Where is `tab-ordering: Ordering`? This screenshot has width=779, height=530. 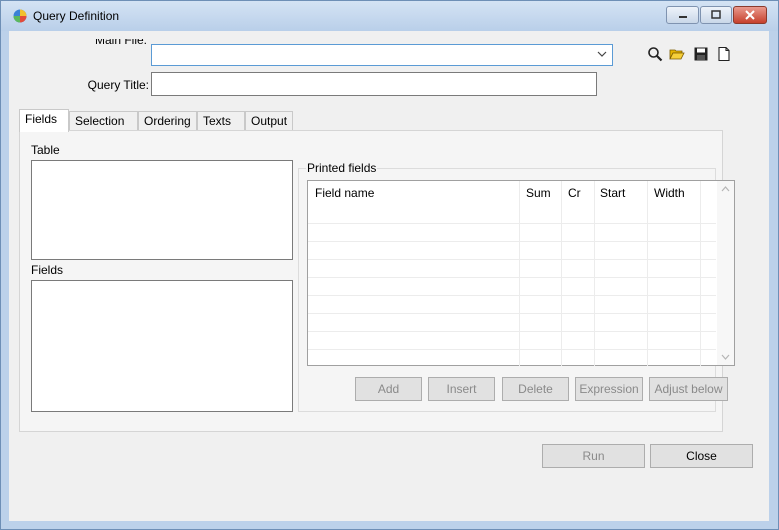
tab-ordering: Ordering is located at coordinates (167, 120).